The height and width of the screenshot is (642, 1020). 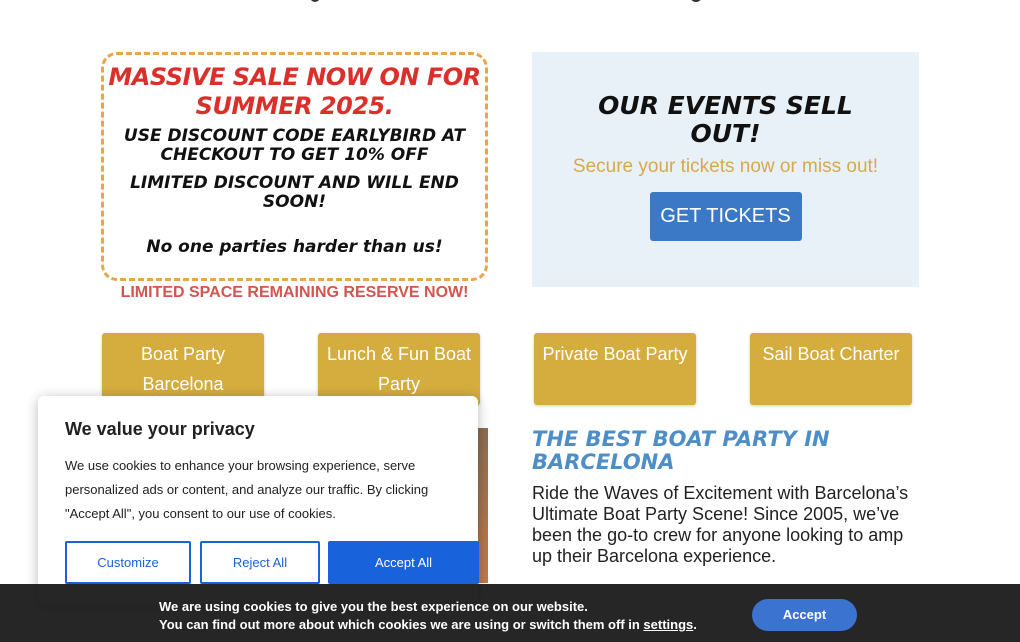 What do you see at coordinates (294, 247) in the screenshot?
I see `tagline: No one parties harder than us!` at bounding box center [294, 247].